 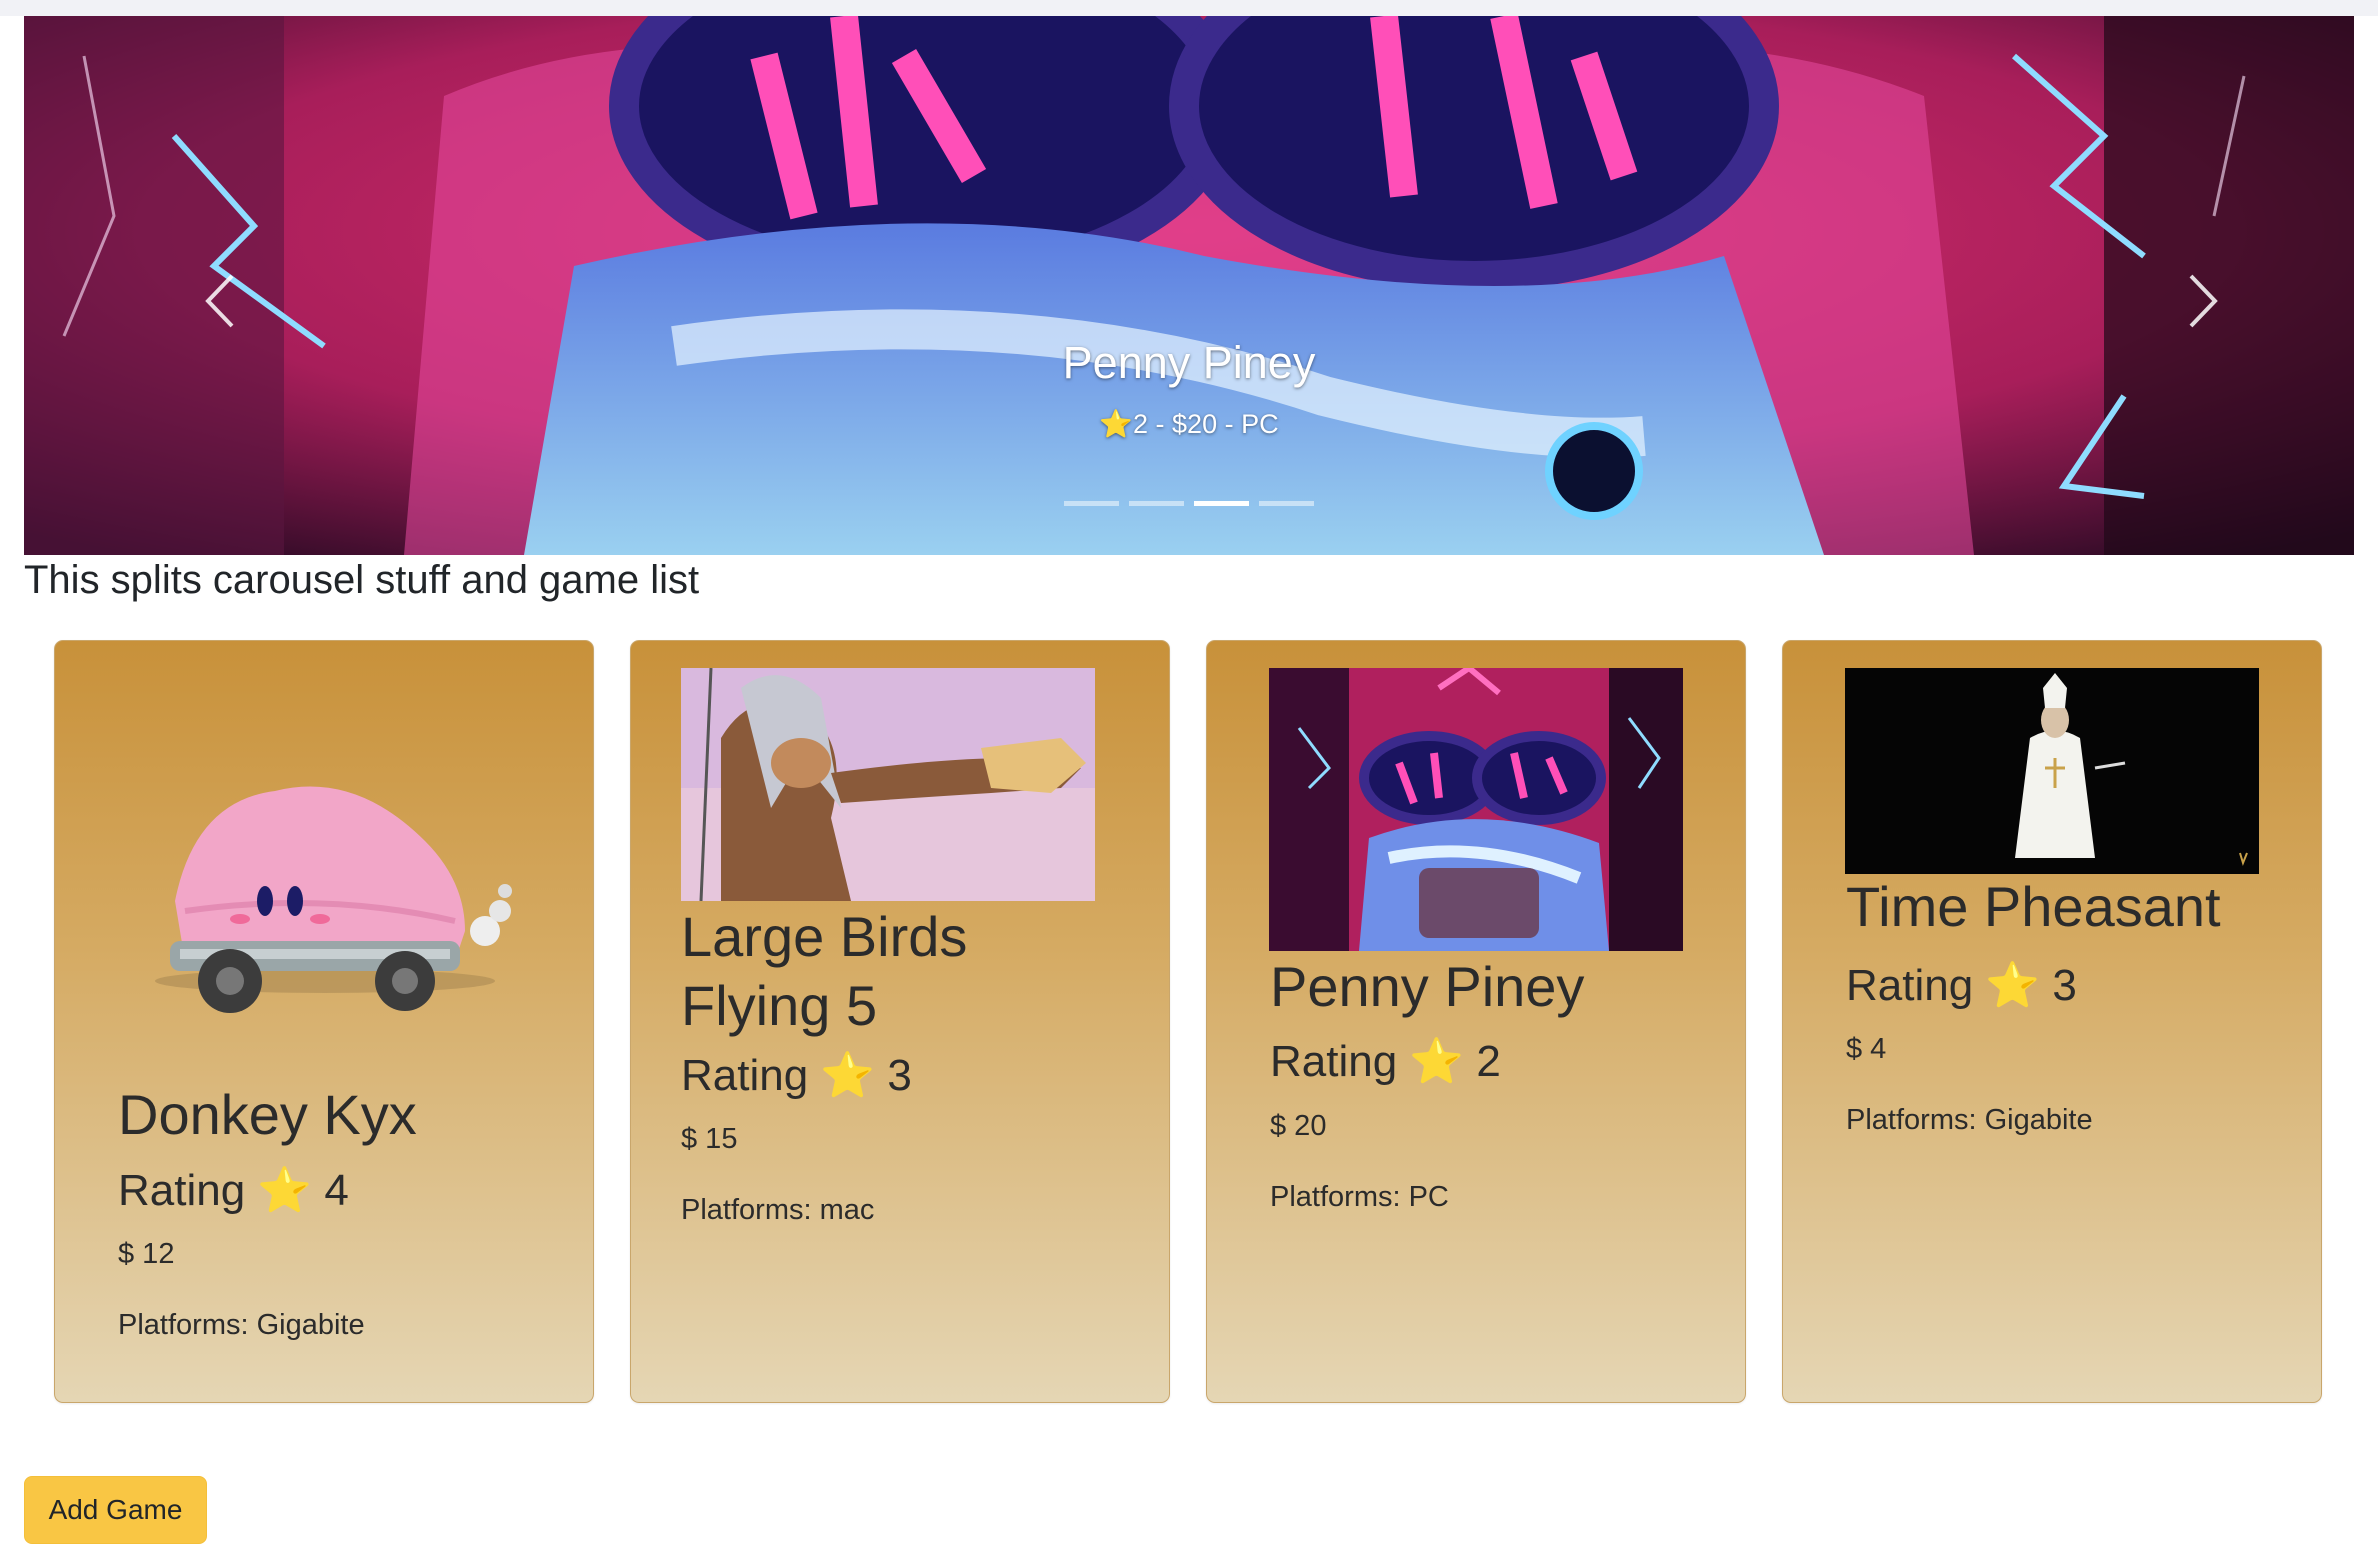 I want to click on carousel-caption-subtitle: ⭐2 - $20 - PC, so click(x=1189, y=424).